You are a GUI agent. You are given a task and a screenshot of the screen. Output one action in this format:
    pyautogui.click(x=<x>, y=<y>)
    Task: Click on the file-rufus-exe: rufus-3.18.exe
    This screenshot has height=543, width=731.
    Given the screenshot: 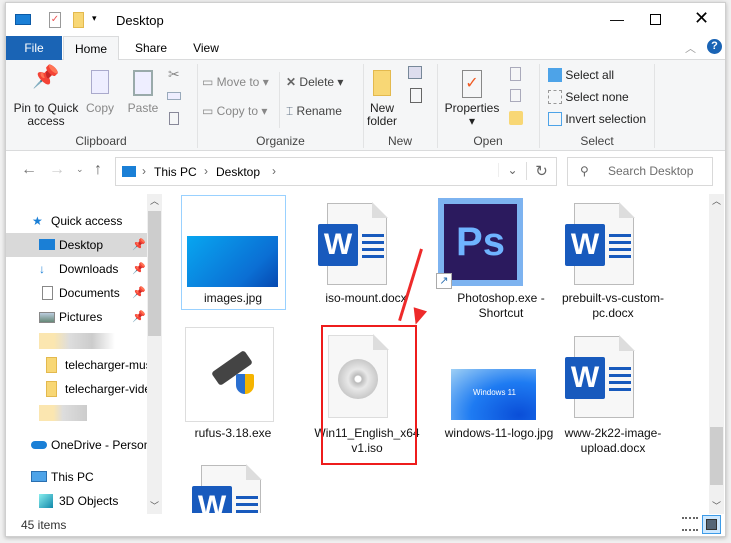 What is the action you would take?
    pyautogui.click(x=233, y=433)
    